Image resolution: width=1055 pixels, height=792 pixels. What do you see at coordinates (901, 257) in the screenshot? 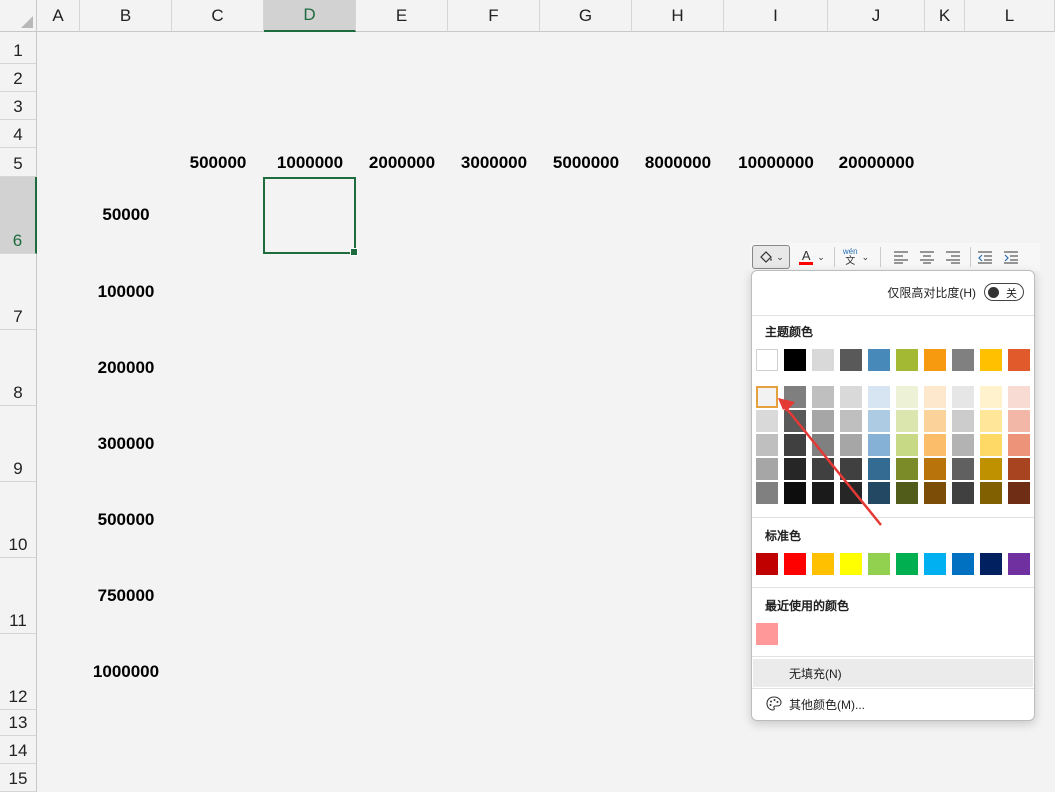
I see `align-left-button` at bounding box center [901, 257].